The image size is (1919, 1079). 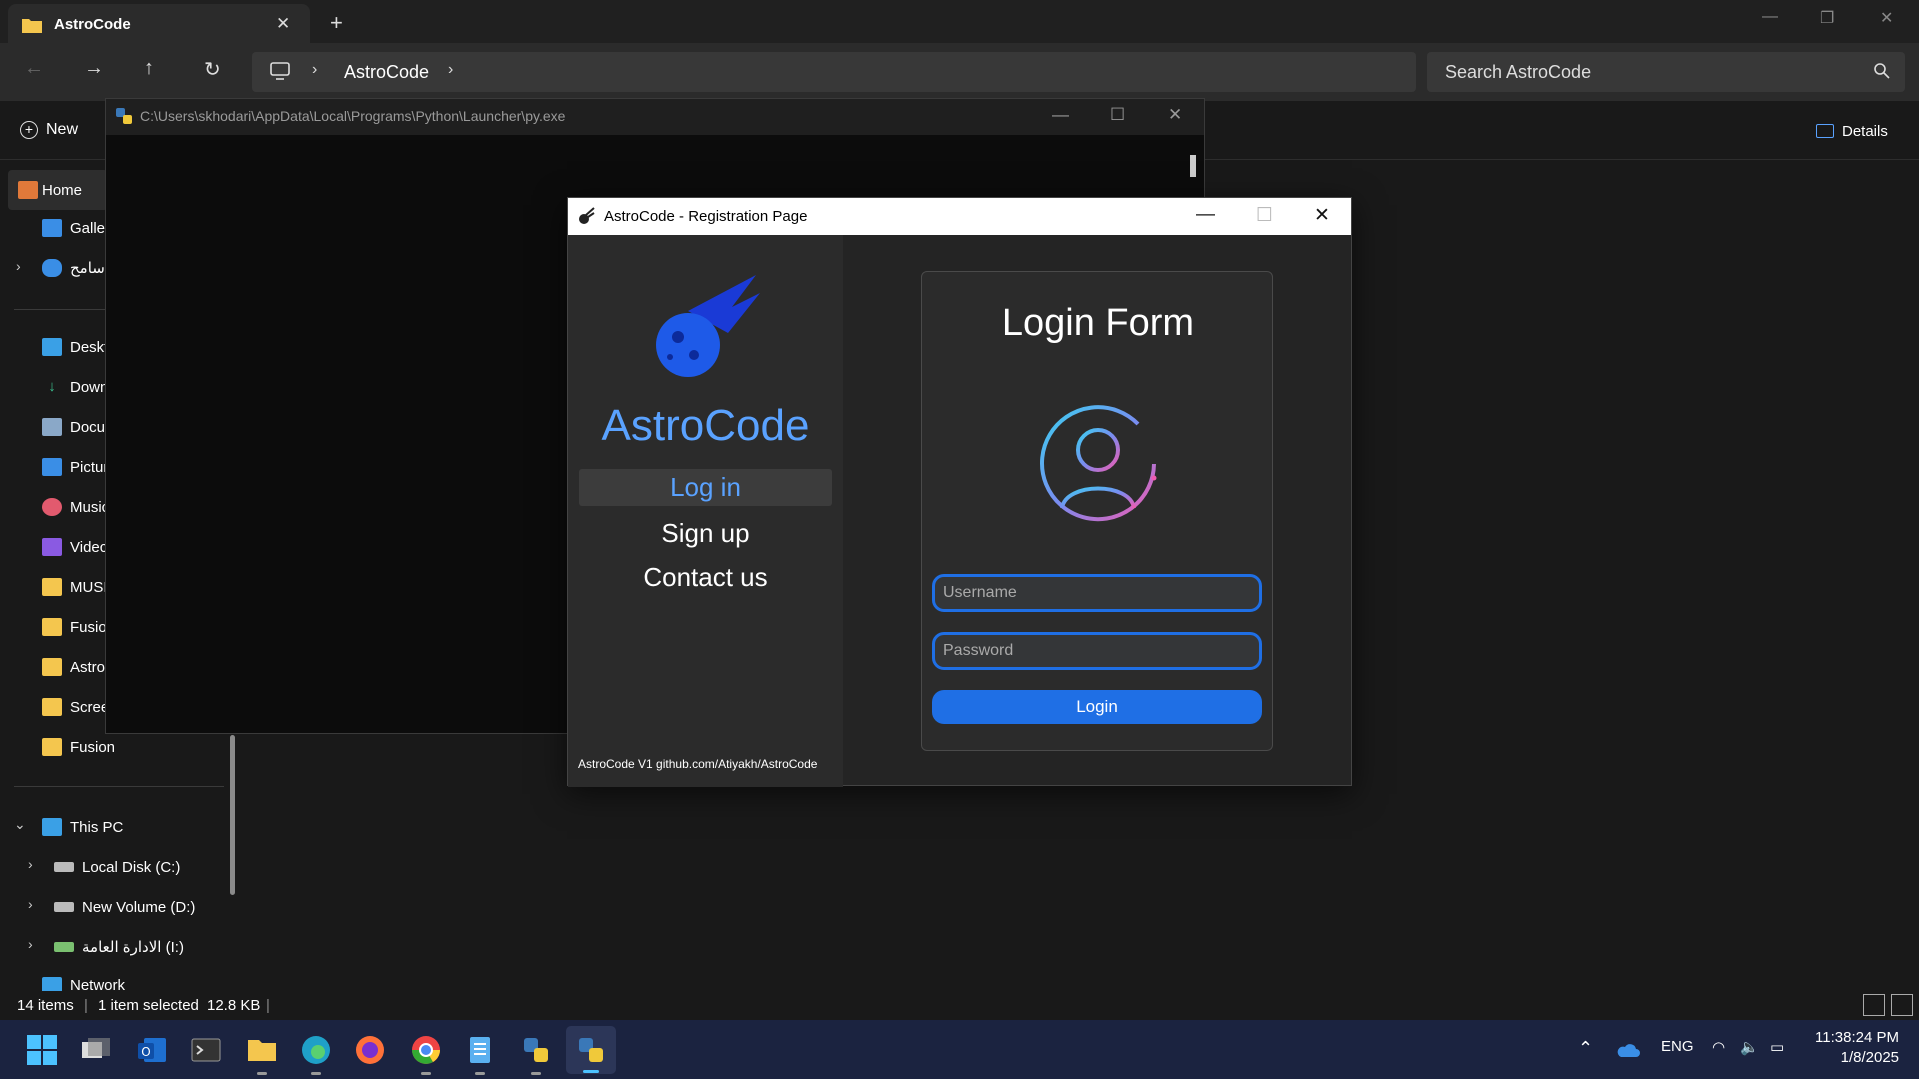 I want to click on terminal-icon, so click(x=206, y=1050).